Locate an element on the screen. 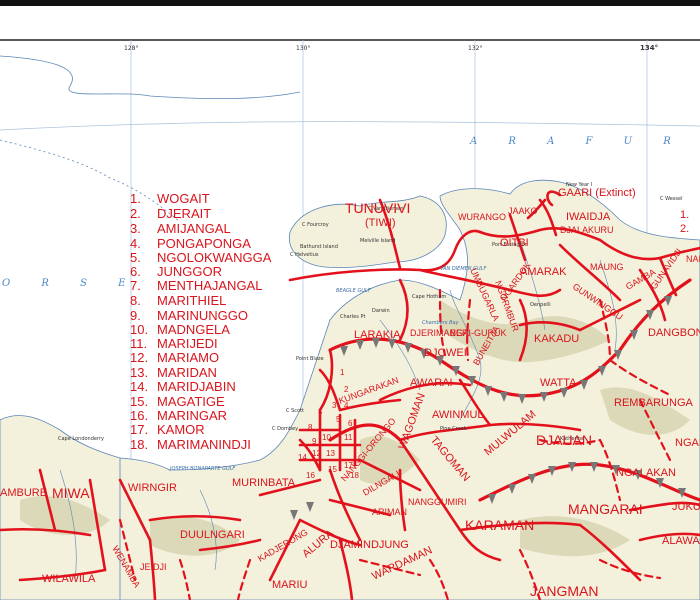  legend-item: 2. DJERAIT is located at coordinates (170, 213).